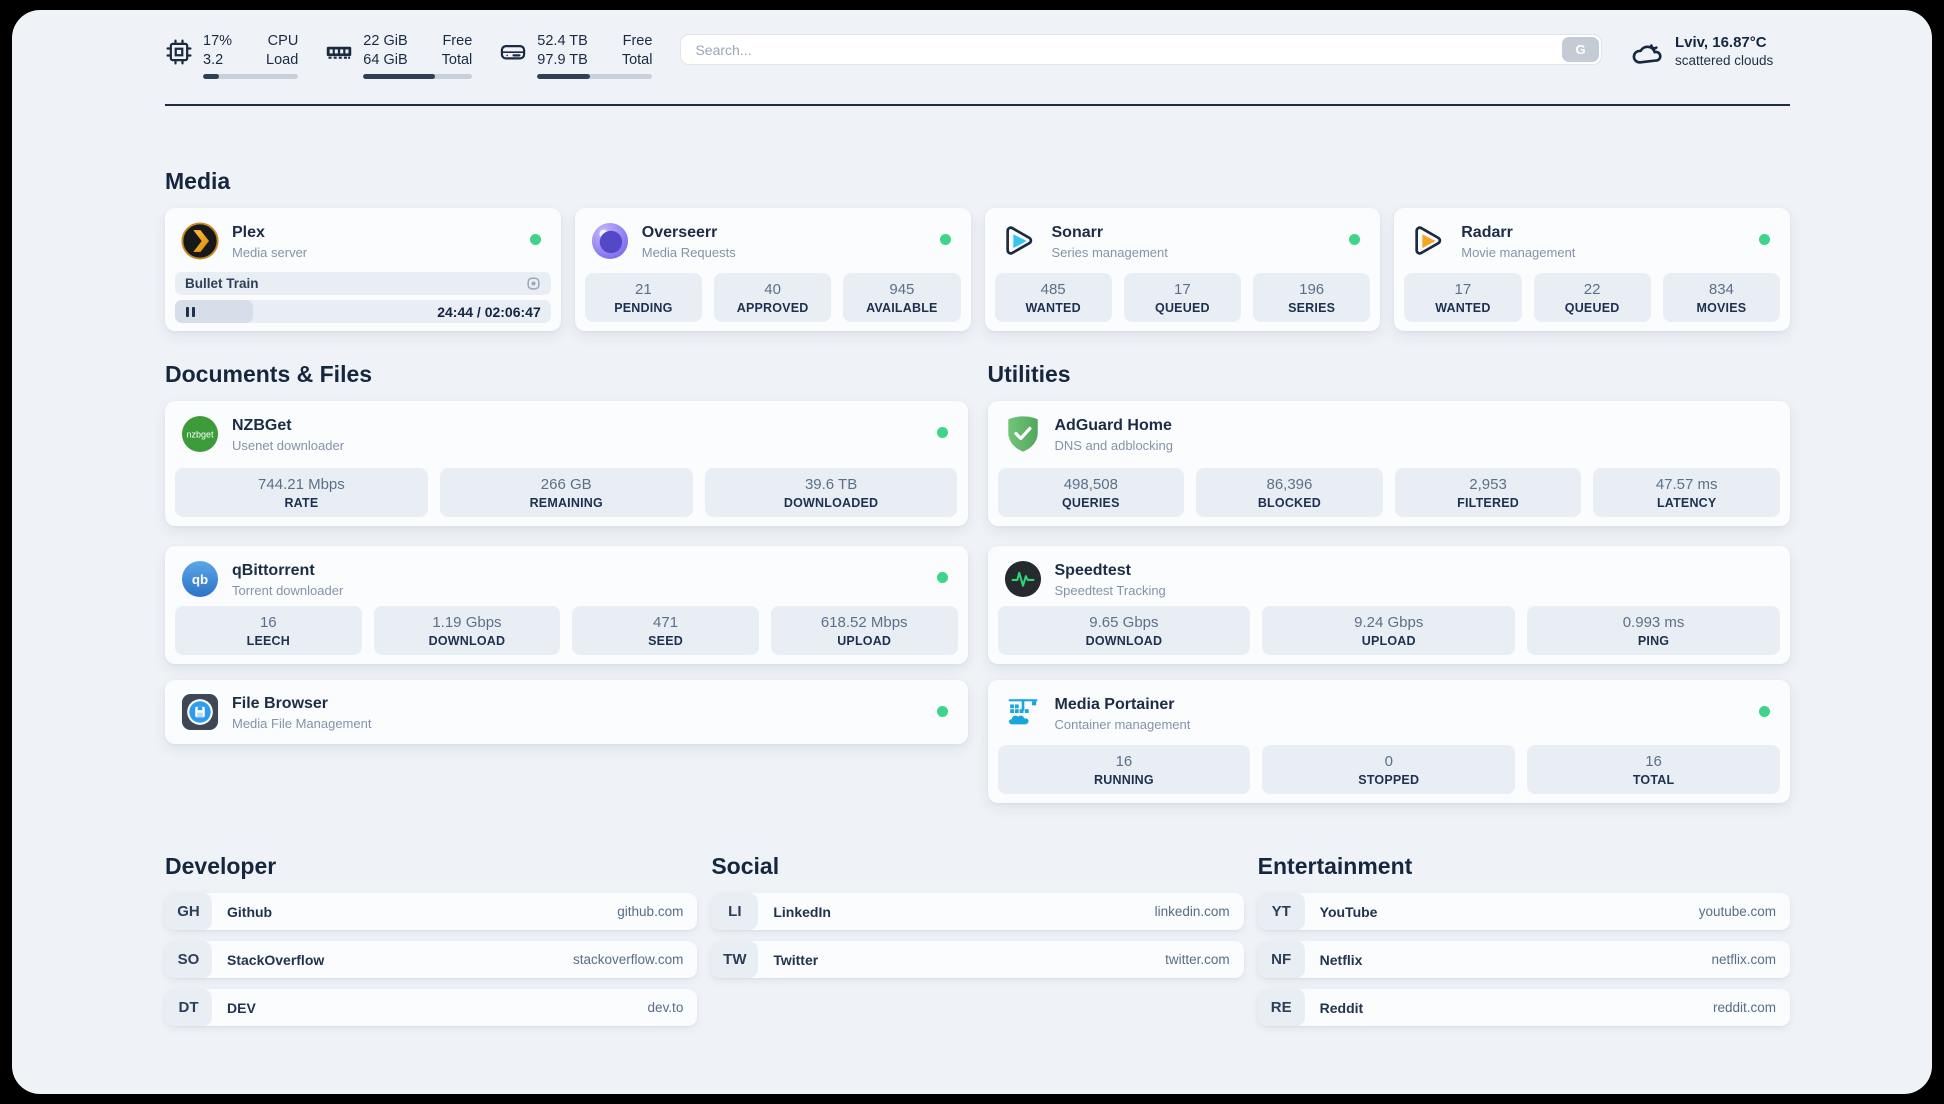  What do you see at coordinates (1110, 590) in the screenshot?
I see `app-desc: Speedtest Tracking` at bounding box center [1110, 590].